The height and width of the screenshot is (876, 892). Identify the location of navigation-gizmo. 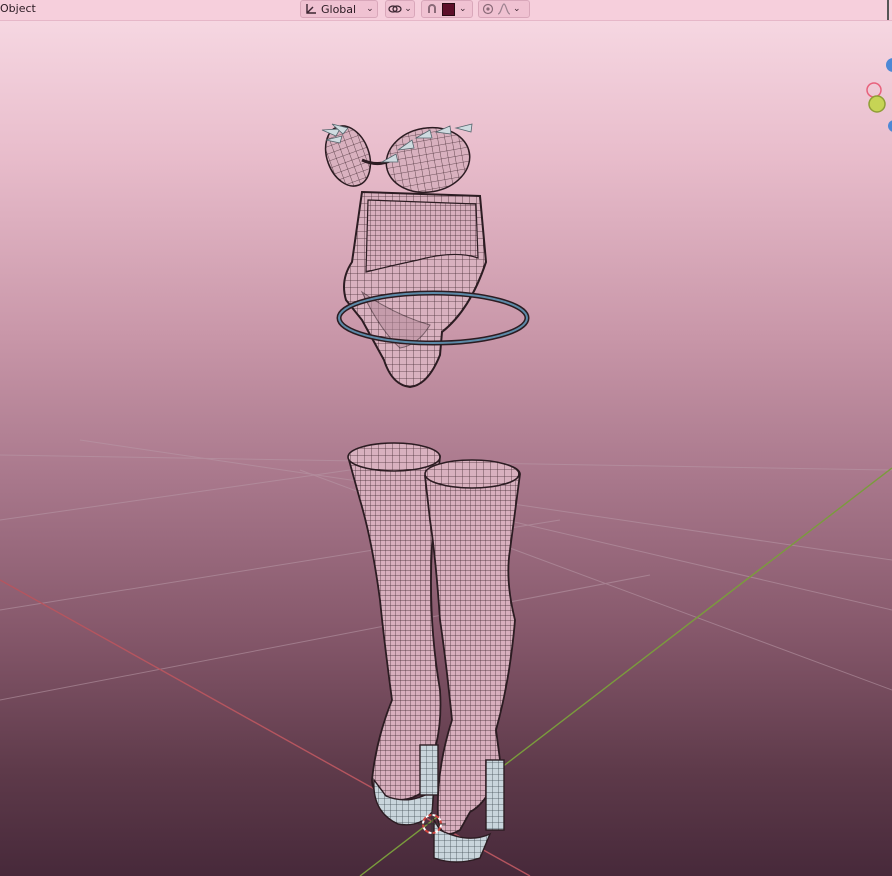
(879, 66).